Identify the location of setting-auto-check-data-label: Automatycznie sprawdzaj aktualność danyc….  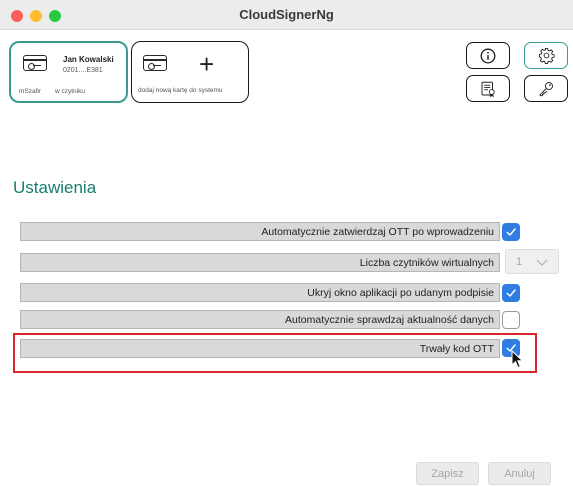
(260, 319).